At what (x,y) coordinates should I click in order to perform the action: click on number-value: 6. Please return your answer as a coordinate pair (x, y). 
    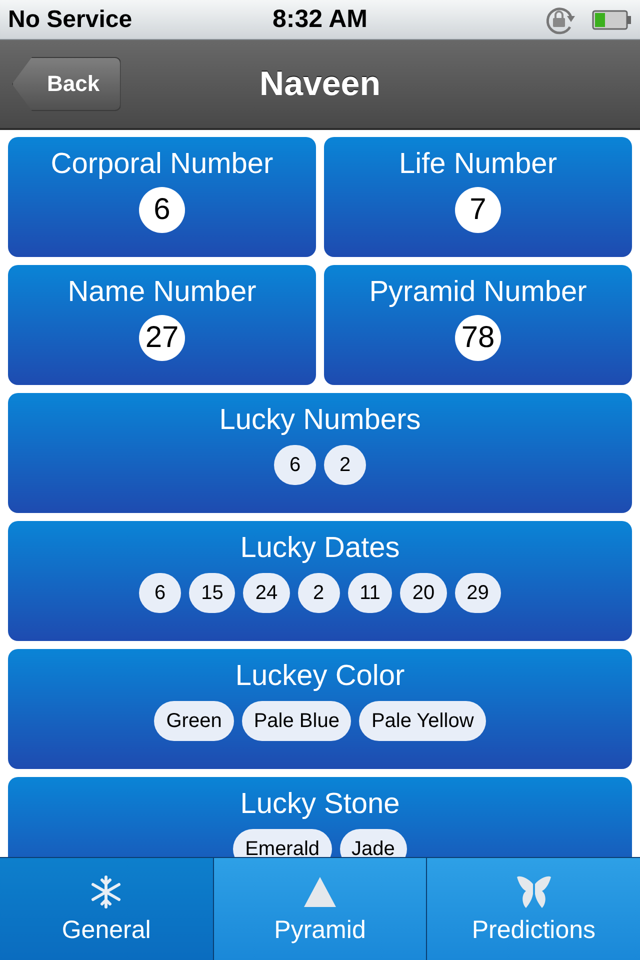
    Looking at the image, I should click on (162, 210).